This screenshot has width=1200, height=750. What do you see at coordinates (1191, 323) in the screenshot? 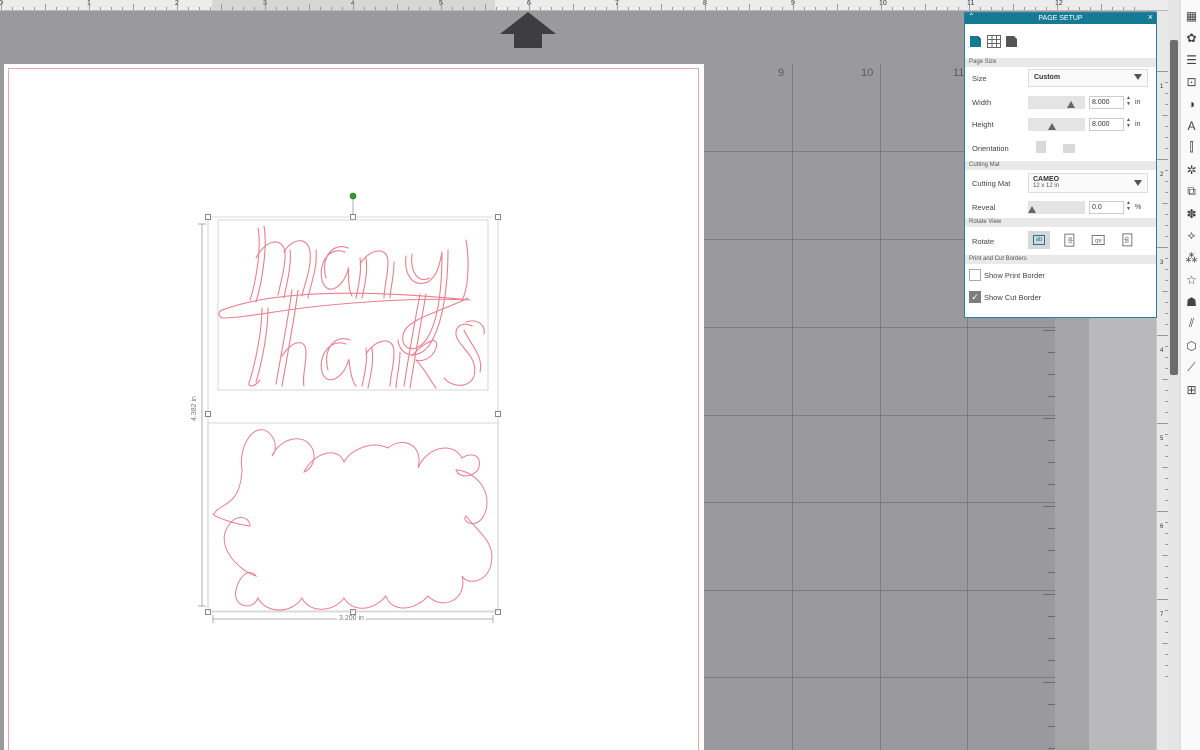
I see `hatch-icon: ⫽` at bounding box center [1191, 323].